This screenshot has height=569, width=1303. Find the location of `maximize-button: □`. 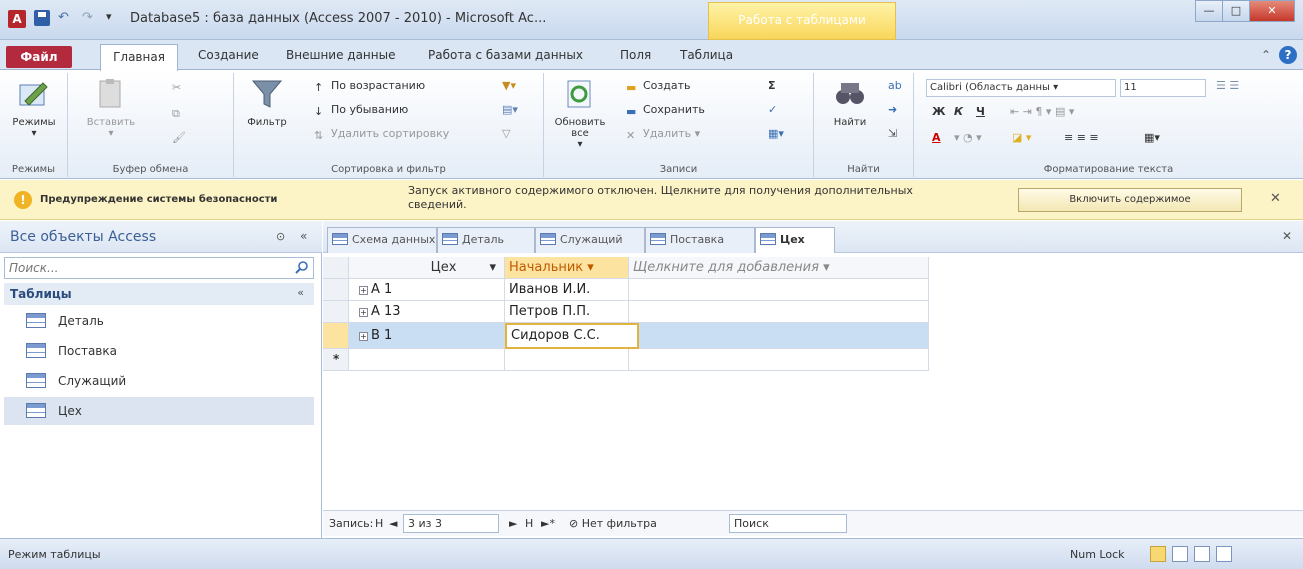

maximize-button: □ is located at coordinates (1236, 11).